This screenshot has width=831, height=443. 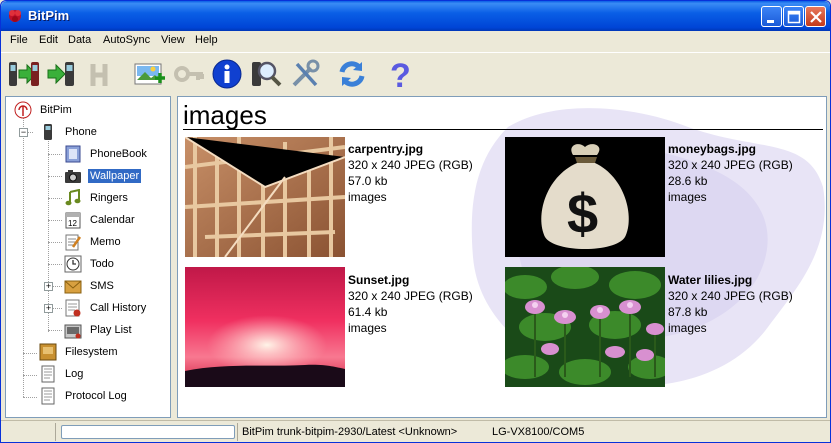 I want to click on status-divider, so click(x=237, y=432).